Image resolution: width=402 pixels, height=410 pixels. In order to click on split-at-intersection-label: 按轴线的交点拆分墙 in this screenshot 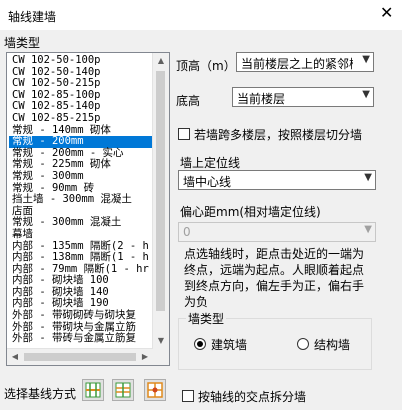, I will do `click(252, 397)`.